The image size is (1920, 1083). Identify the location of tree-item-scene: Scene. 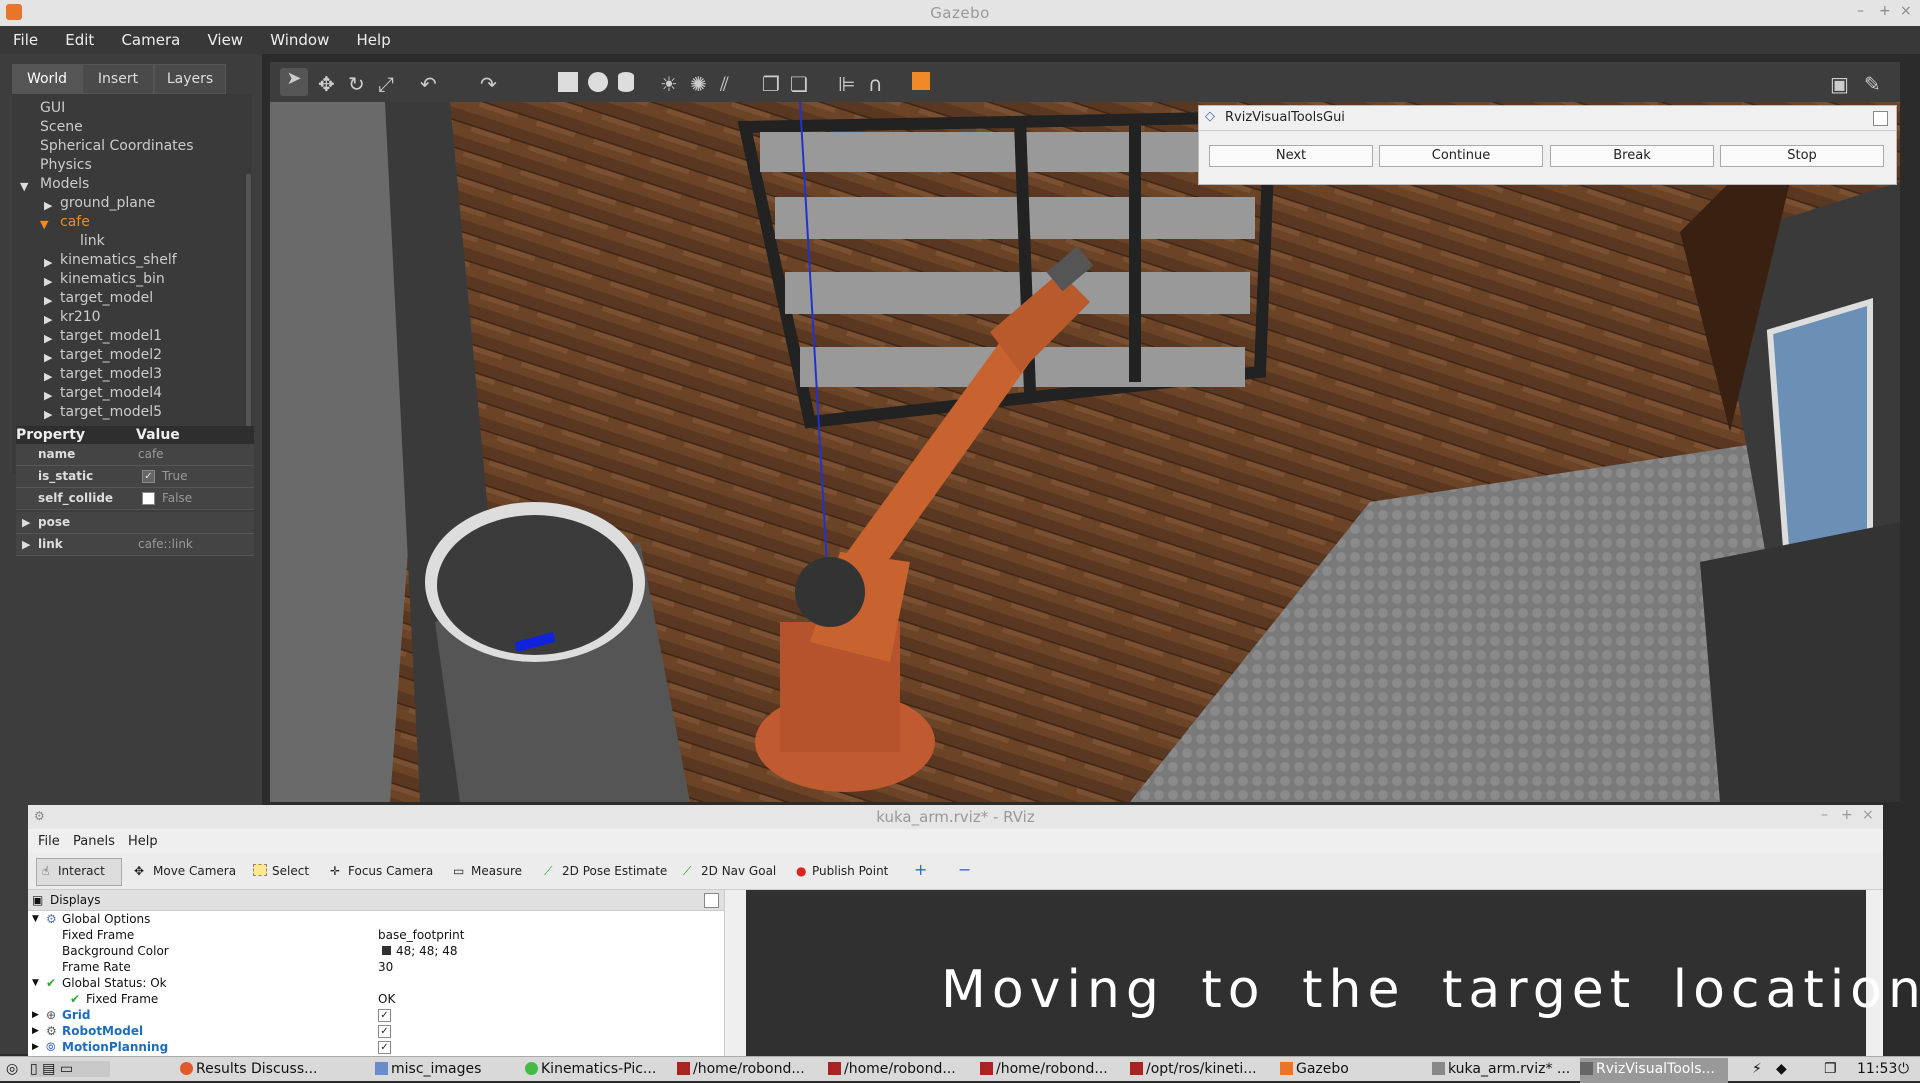
(61, 127).